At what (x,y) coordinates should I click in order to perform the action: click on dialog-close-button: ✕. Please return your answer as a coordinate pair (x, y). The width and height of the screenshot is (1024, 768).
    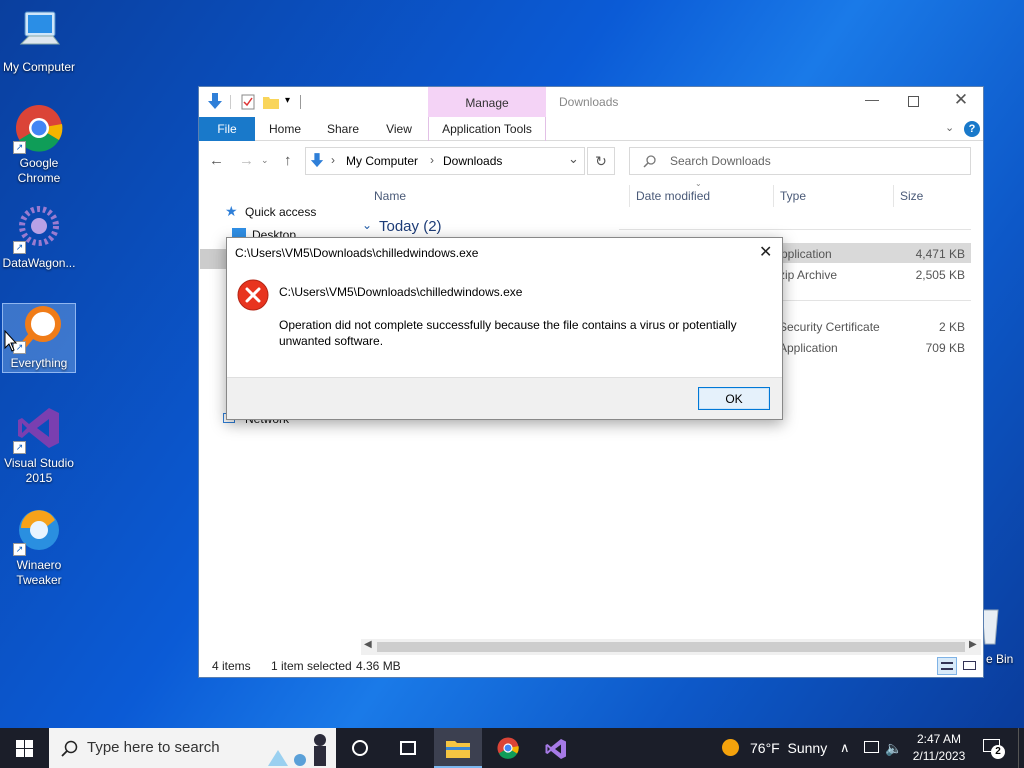
    Looking at the image, I should click on (765, 252).